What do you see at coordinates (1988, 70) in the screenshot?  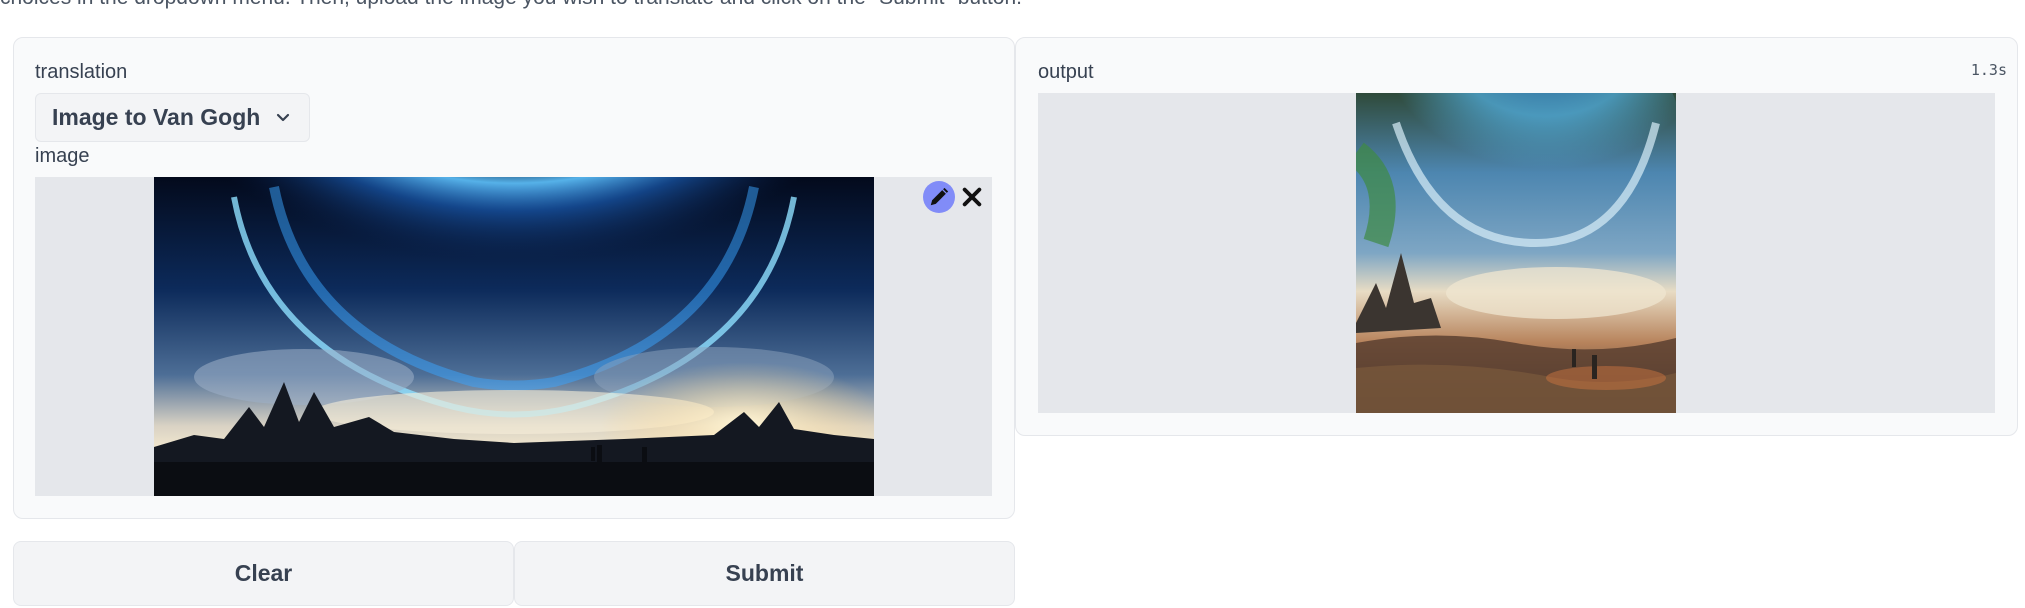 I see `elapsed-time: 1.3s` at bounding box center [1988, 70].